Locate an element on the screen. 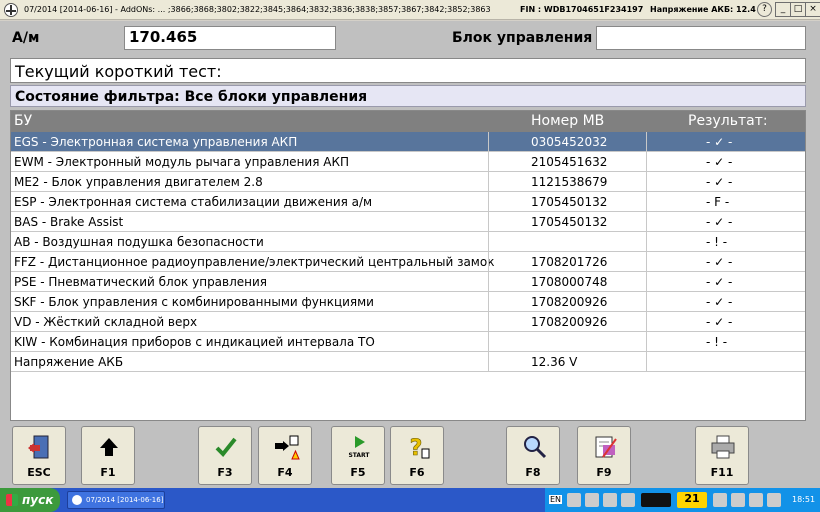 The image size is (820, 512). edit-document-icon is located at coordinates (605, 447).